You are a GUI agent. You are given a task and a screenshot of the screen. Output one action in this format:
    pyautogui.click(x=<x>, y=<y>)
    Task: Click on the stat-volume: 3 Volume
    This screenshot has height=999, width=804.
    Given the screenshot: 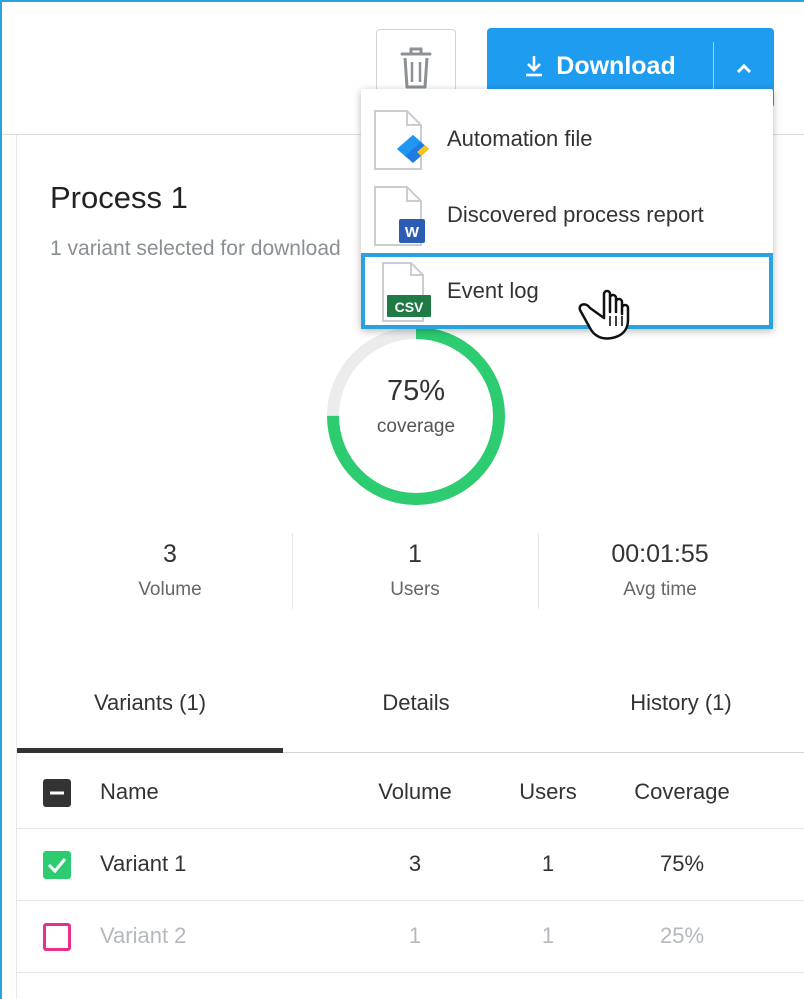 What is the action you would take?
    pyautogui.click(x=170, y=570)
    